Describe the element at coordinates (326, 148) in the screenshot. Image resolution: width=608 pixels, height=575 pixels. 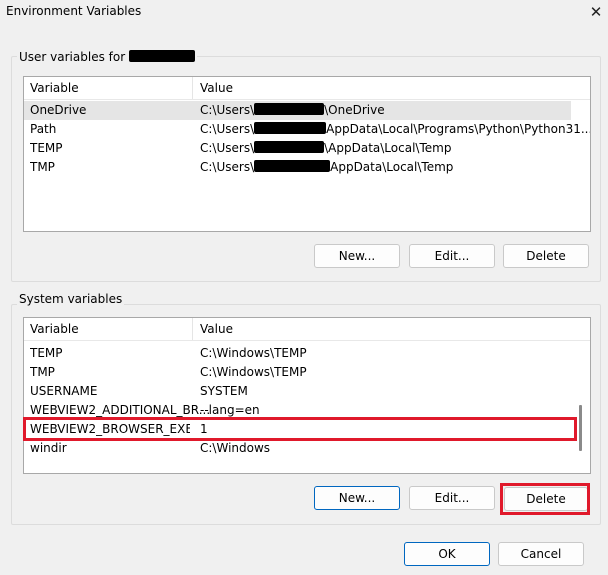
I see `variable-value: C:\Users\ \AppData\Local\Temp` at that location.